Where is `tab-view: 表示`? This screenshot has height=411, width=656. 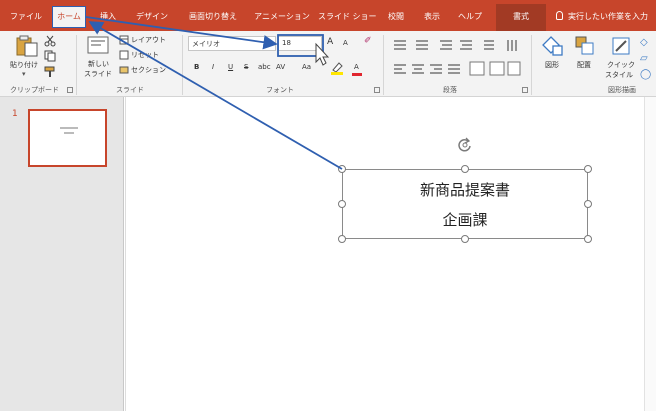 tab-view: 表示 is located at coordinates (432, 17).